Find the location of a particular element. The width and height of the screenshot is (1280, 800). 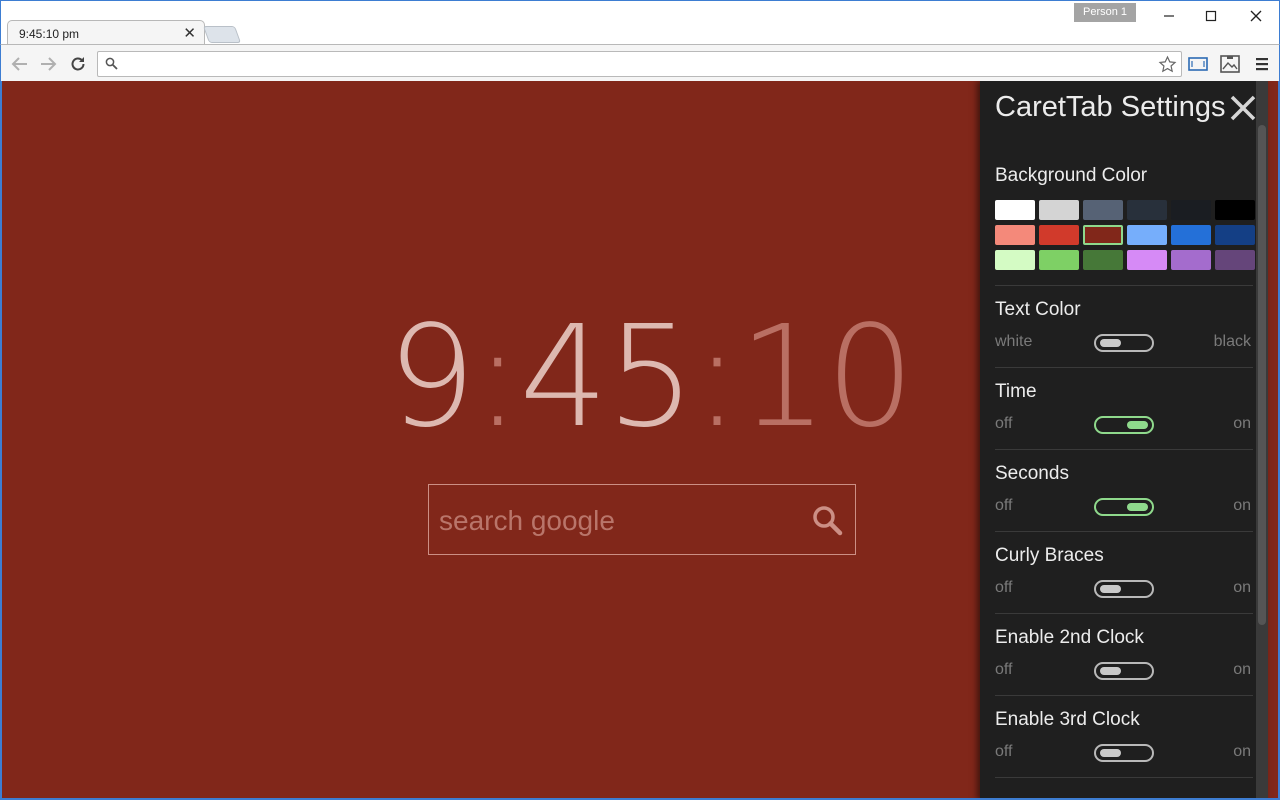

hamburger-menu-icon is located at coordinates (1262, 64).